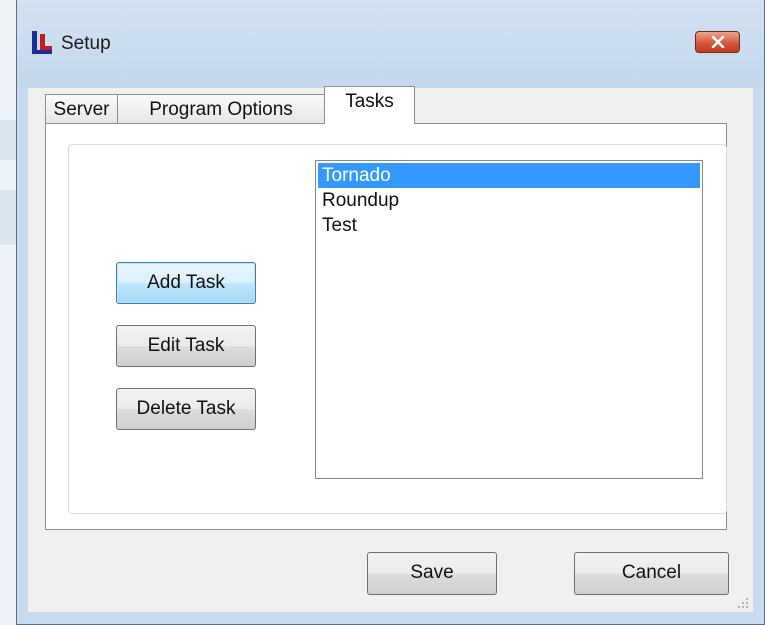 Image resolution: width=765 pixels, height=625 pixels. What do you see at coordinates (86, 43) in the screenshot?
I see `window-title: Setup` at bounding box center [86, 43].